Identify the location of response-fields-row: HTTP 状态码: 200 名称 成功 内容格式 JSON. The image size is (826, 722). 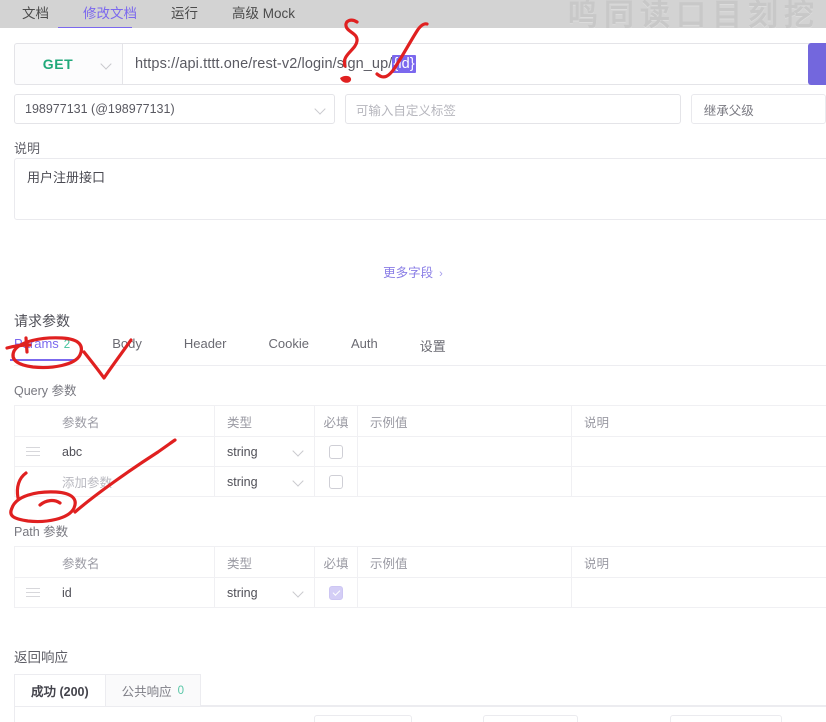
(420, 714).